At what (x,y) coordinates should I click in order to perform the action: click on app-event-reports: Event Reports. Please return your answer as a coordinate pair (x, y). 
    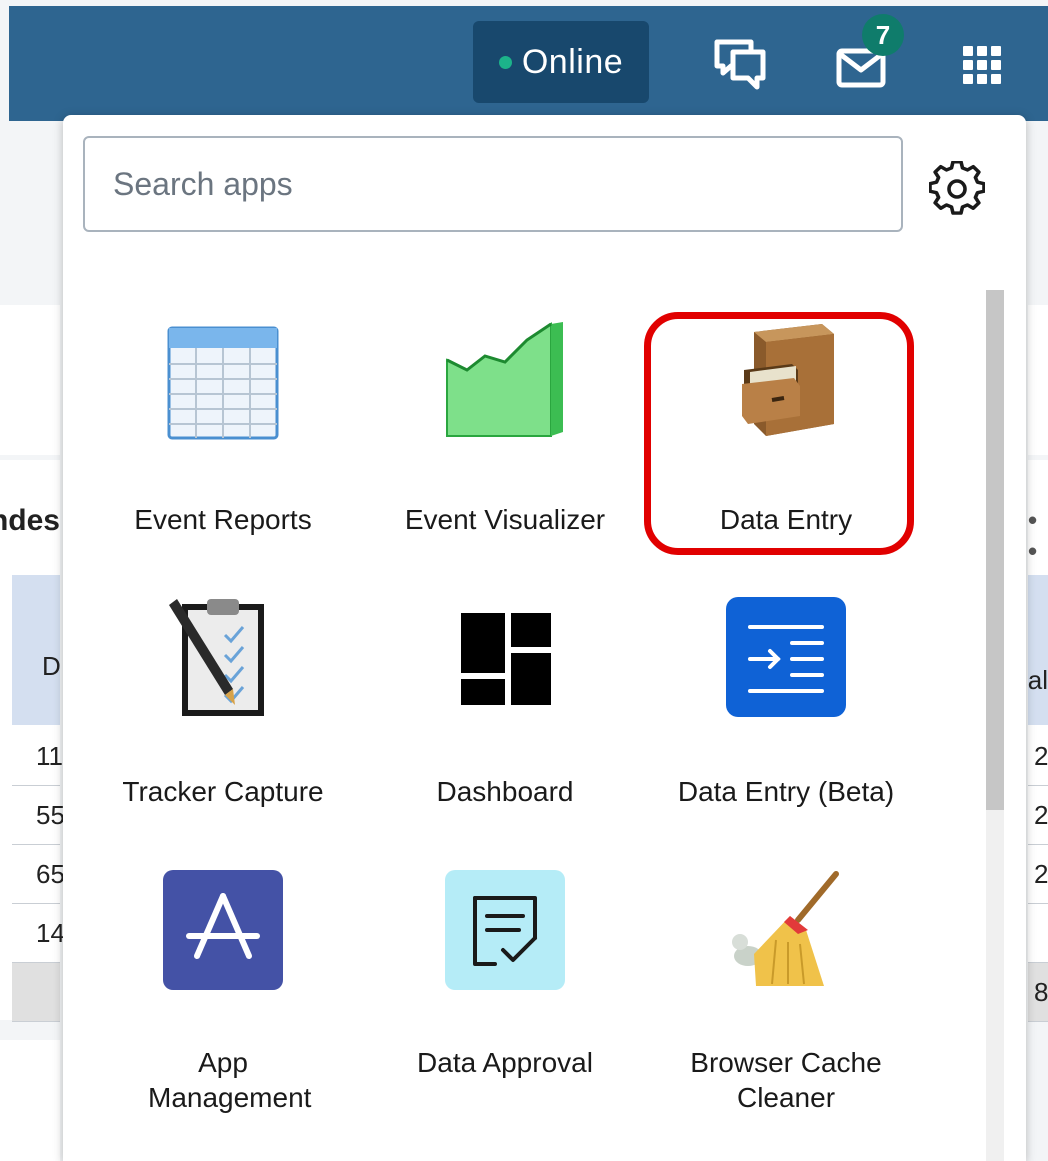
    Looking at the image, I should click on (223, 440).